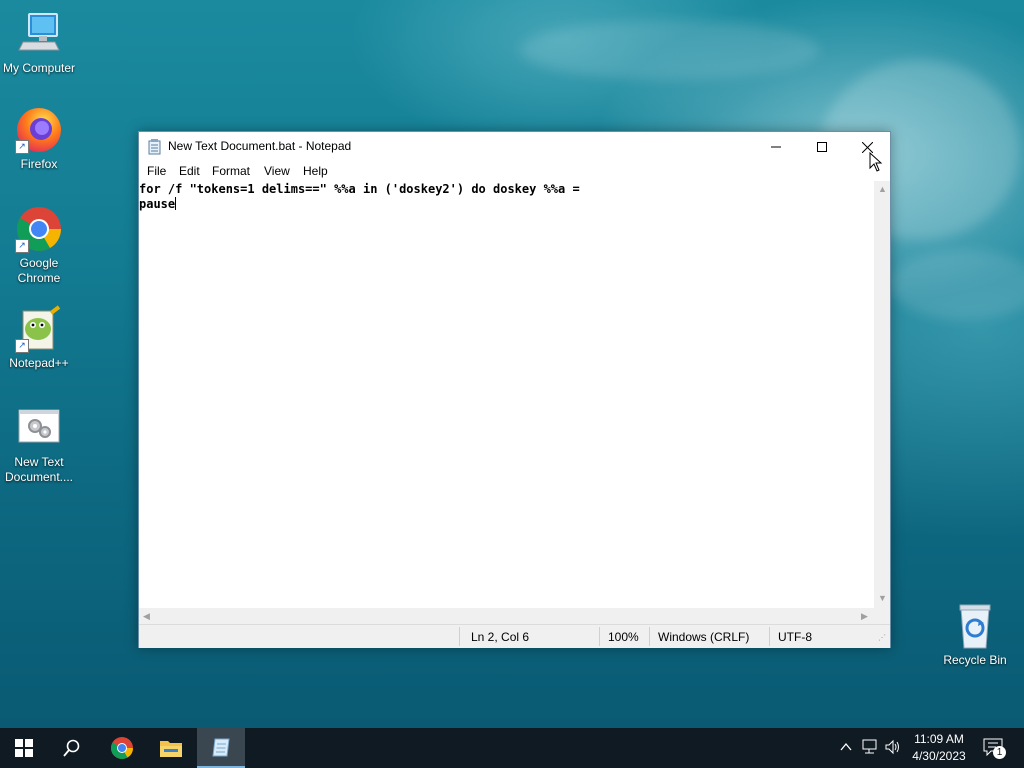 The width and height of the screenshot is (1024, 768). I want to click on clock-time: 11:09 AM, so click(939, 739).